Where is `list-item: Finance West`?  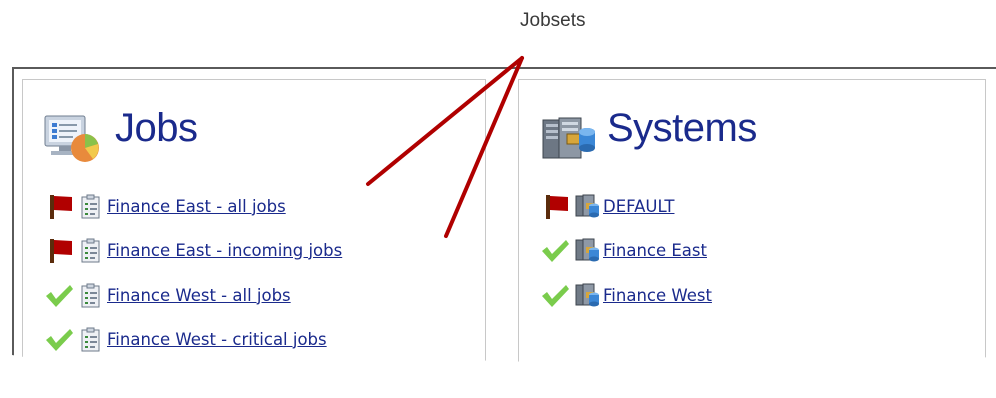 list-item: Finance West is located at coordinates (625, 295).